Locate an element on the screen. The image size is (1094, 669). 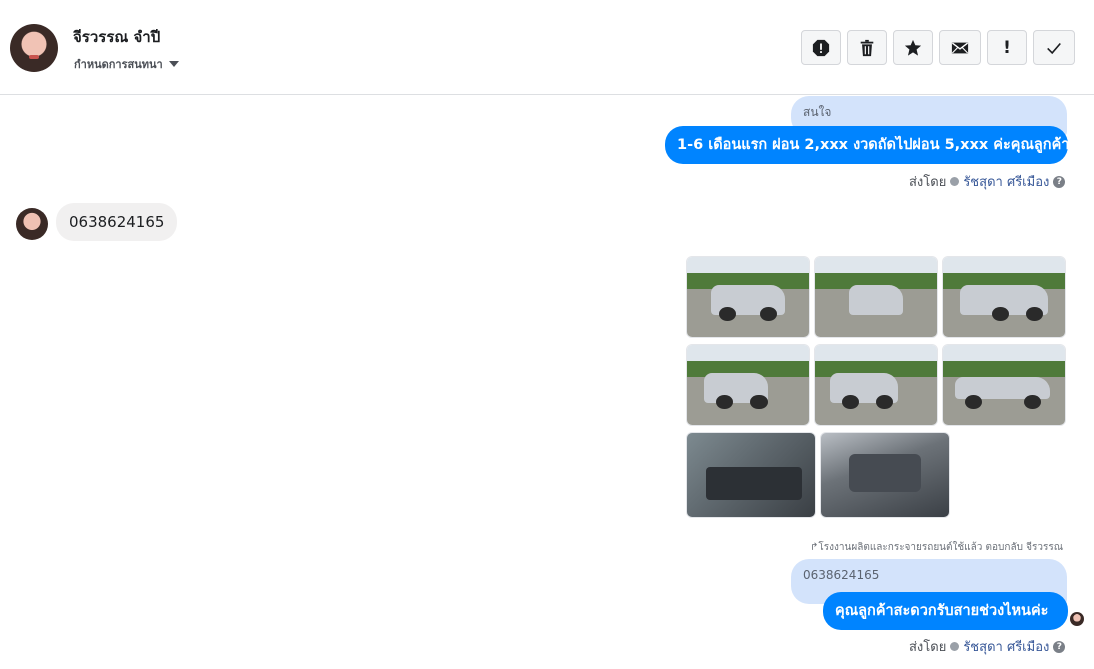
exclamation-icon: ! is located at coordinates (1007, 47).